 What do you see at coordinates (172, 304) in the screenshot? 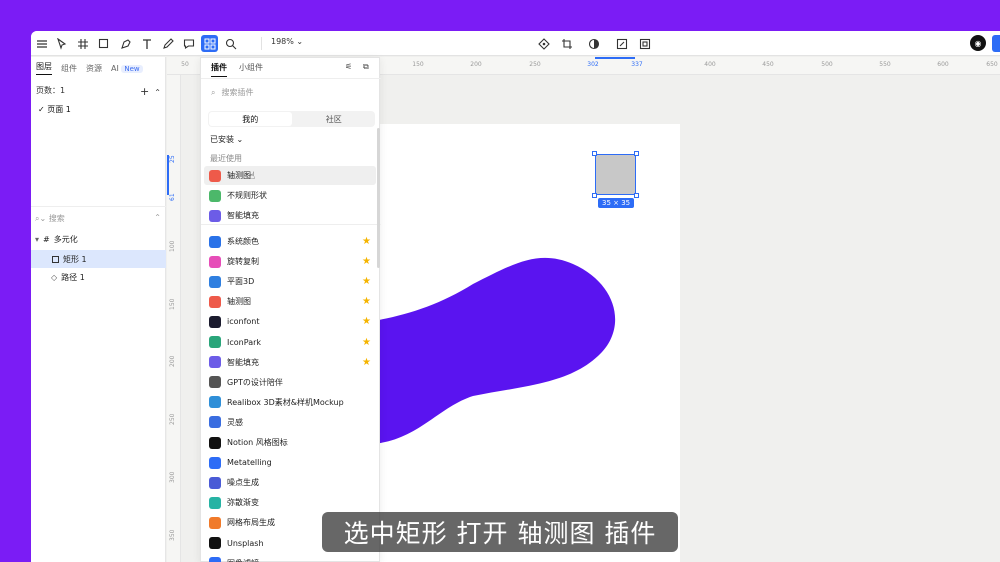
I see `ruler-tick: 150` at bounding box center [172, 304].